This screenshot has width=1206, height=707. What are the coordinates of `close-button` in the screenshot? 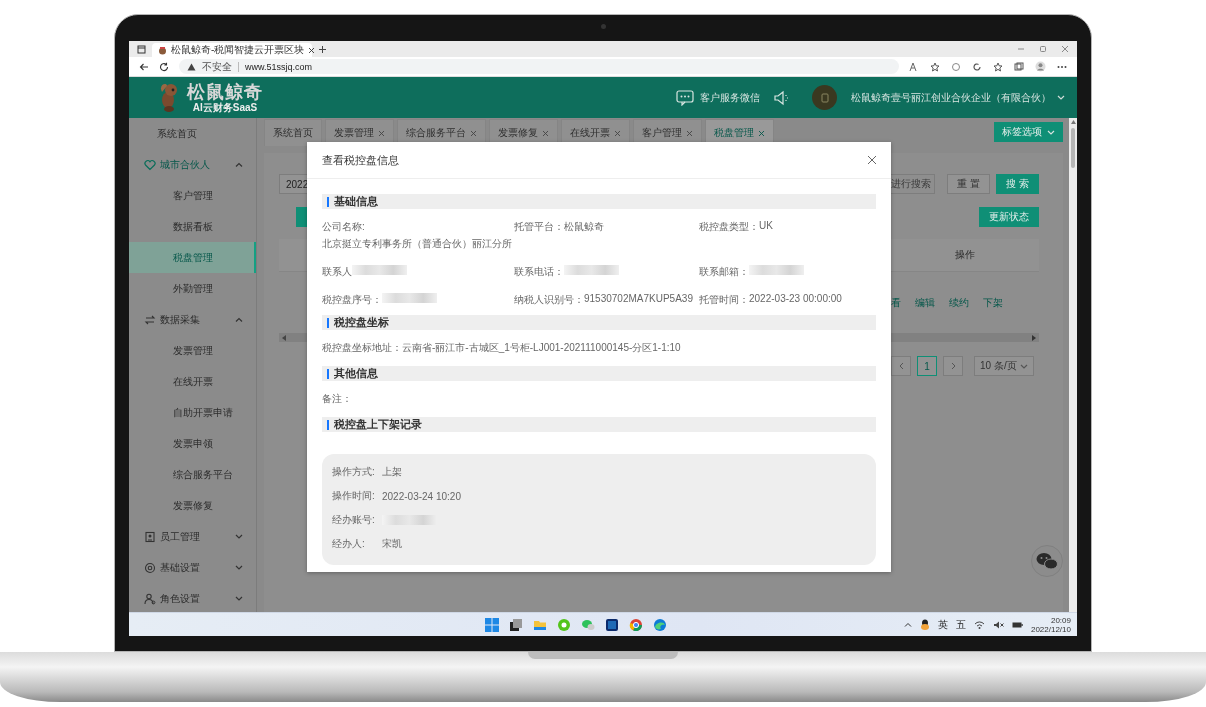 It's located at (872, 160).